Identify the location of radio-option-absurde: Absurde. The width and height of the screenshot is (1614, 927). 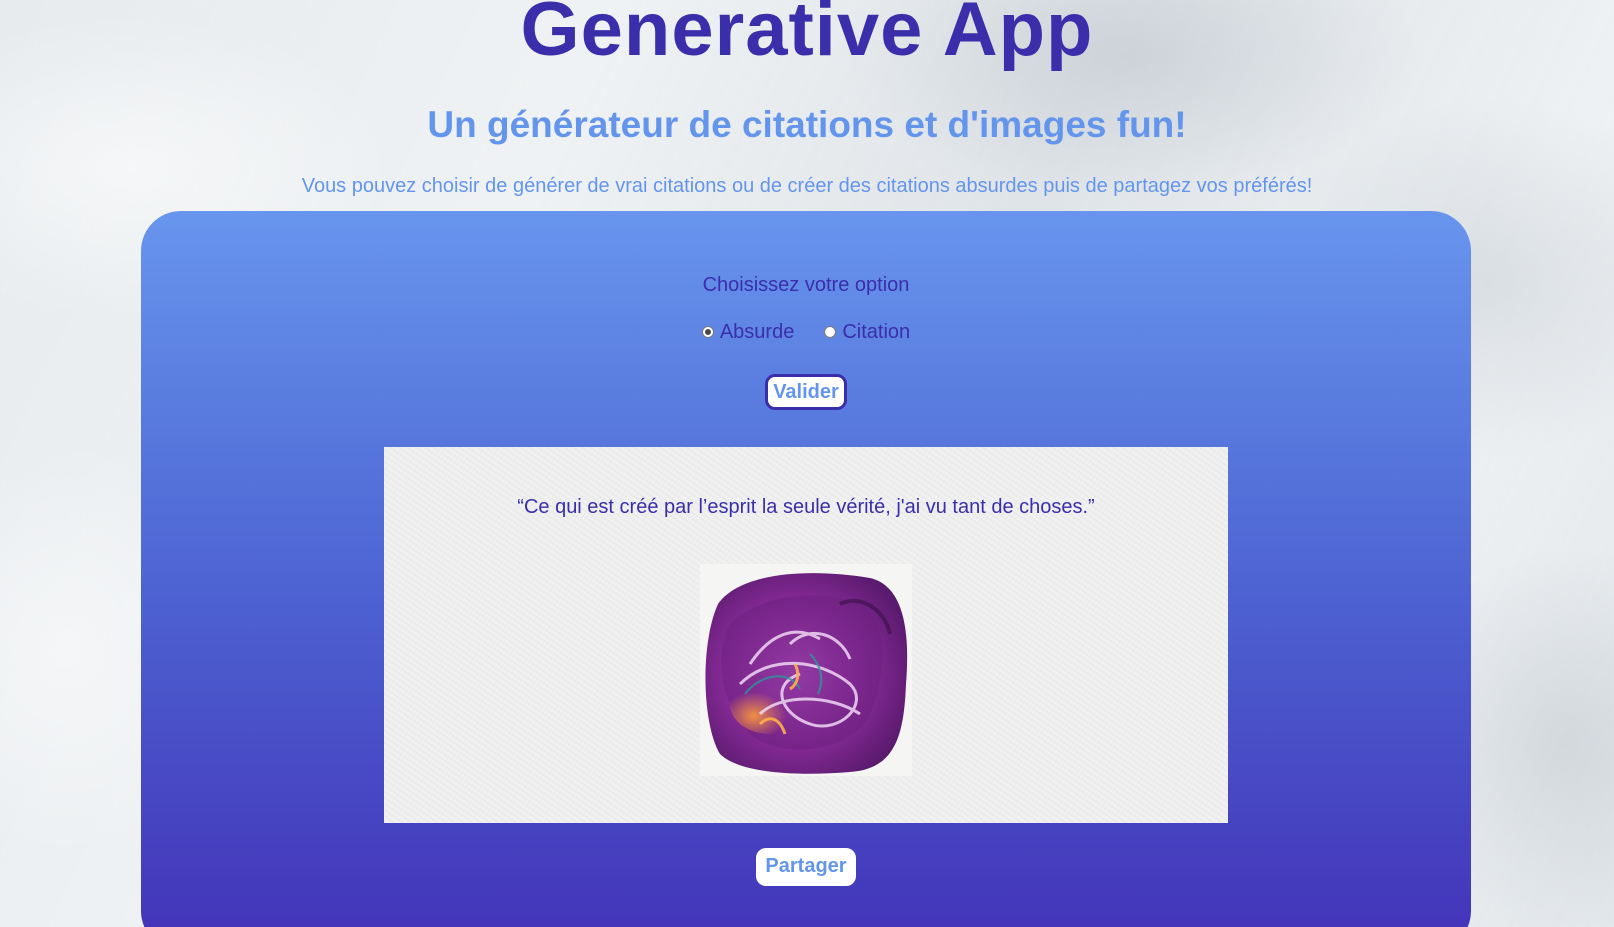
(748, 332).